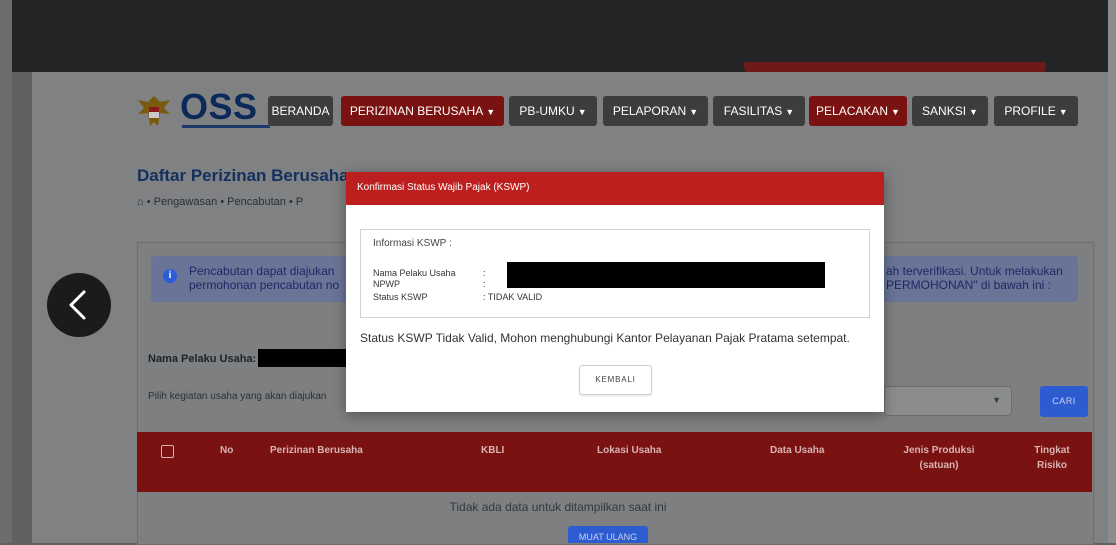  I want to click on th-lokasi: Lokasi Usaha, so click(629, 450).